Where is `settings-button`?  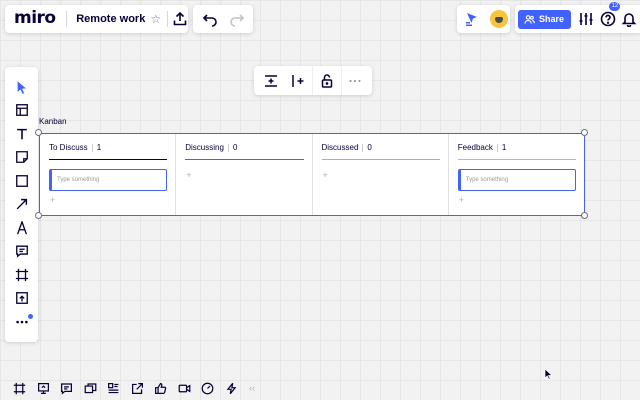
settings-button is located at coordinates (586, 19).